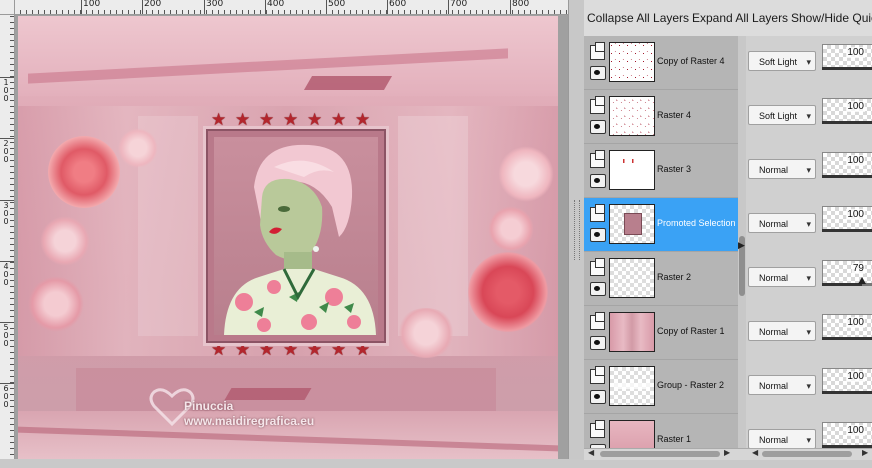 The height and width of the screenshot is (468, 872). I want to click on layer-row: Raster 2, so click(661, 279).